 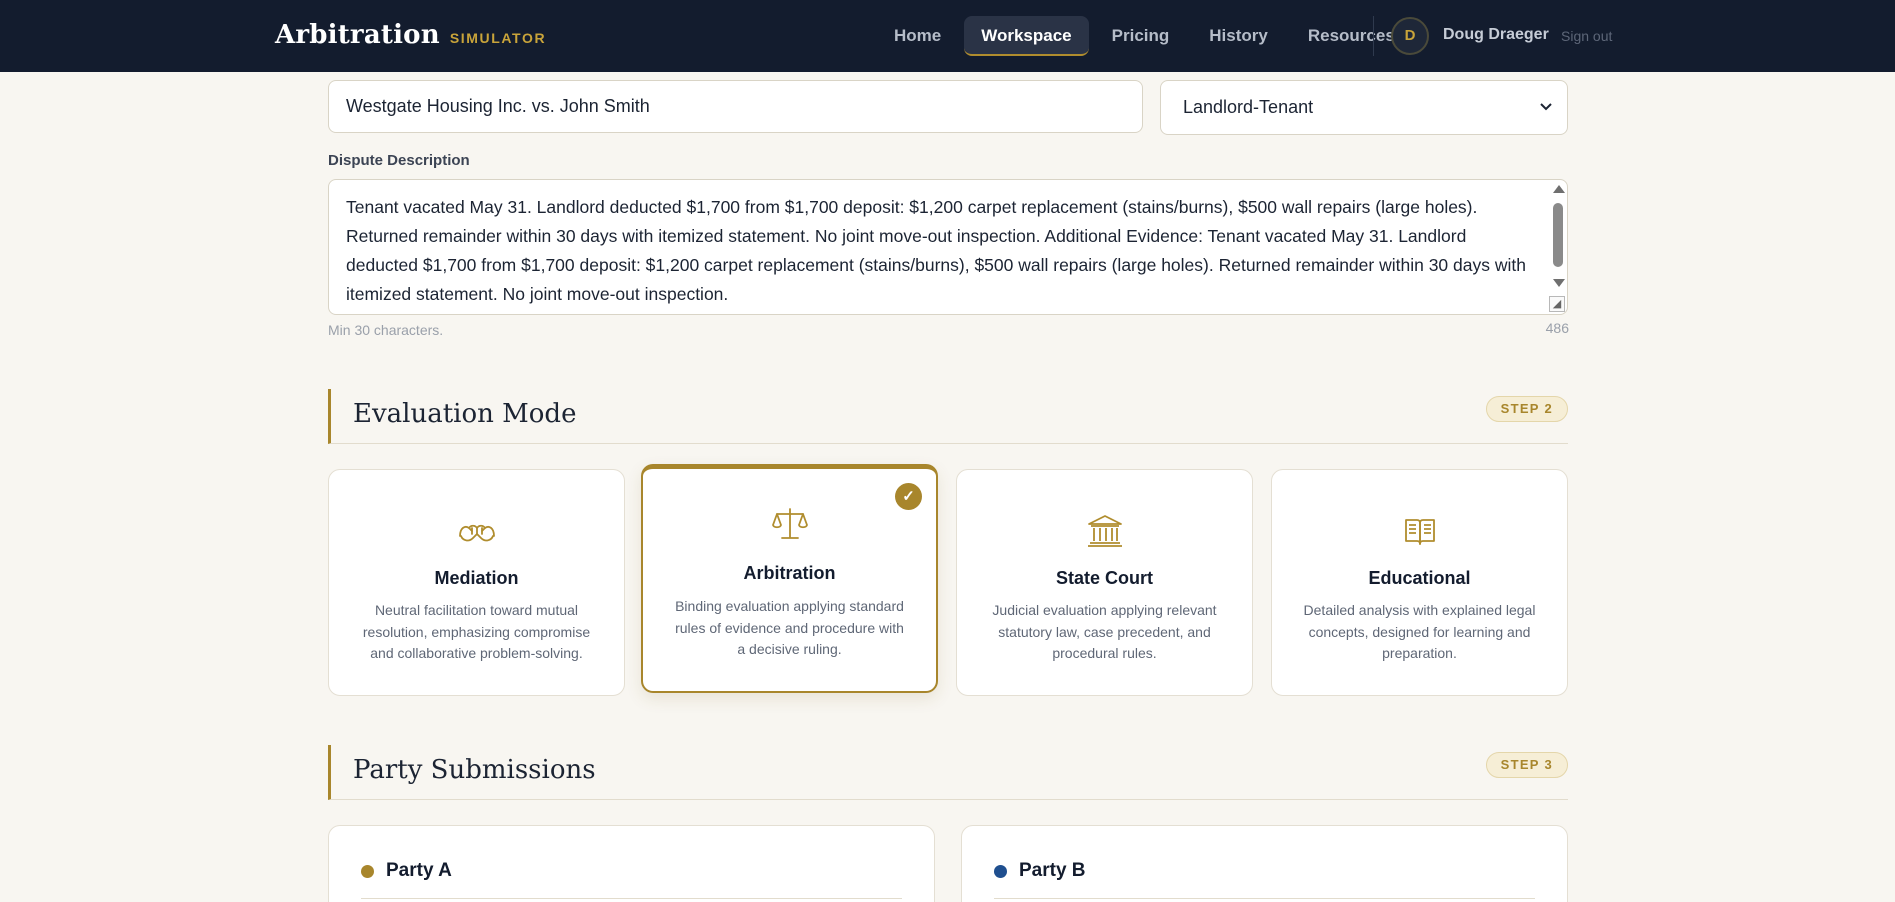 I want to click on section-title: Party Submissions, so click(x=474, y=770).